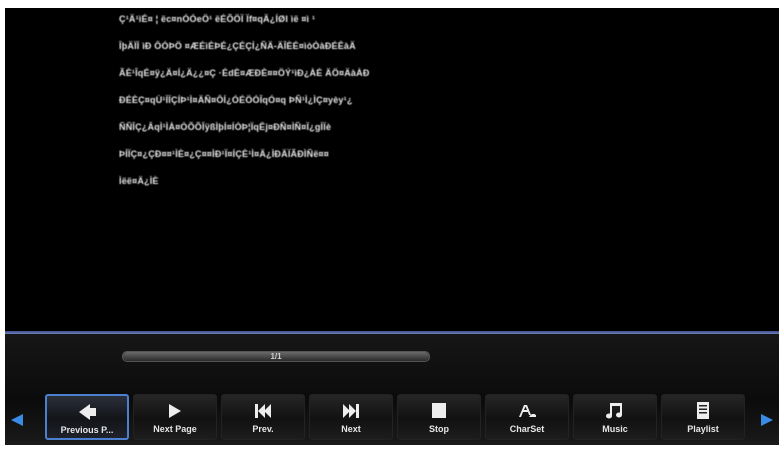 The height and width of the screenshot is (449, 784). I want to click on next-page-label: Next Page, so click(175, 429).